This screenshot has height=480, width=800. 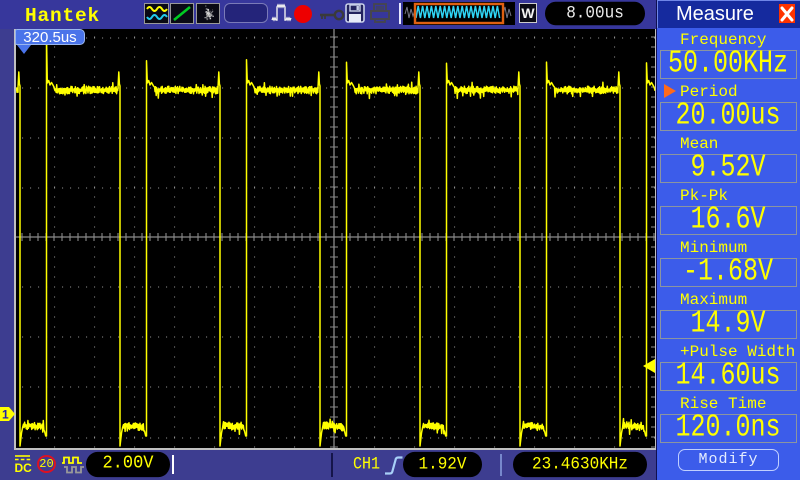 I want to click on svg-text: DC, so click(x=23, y=467).